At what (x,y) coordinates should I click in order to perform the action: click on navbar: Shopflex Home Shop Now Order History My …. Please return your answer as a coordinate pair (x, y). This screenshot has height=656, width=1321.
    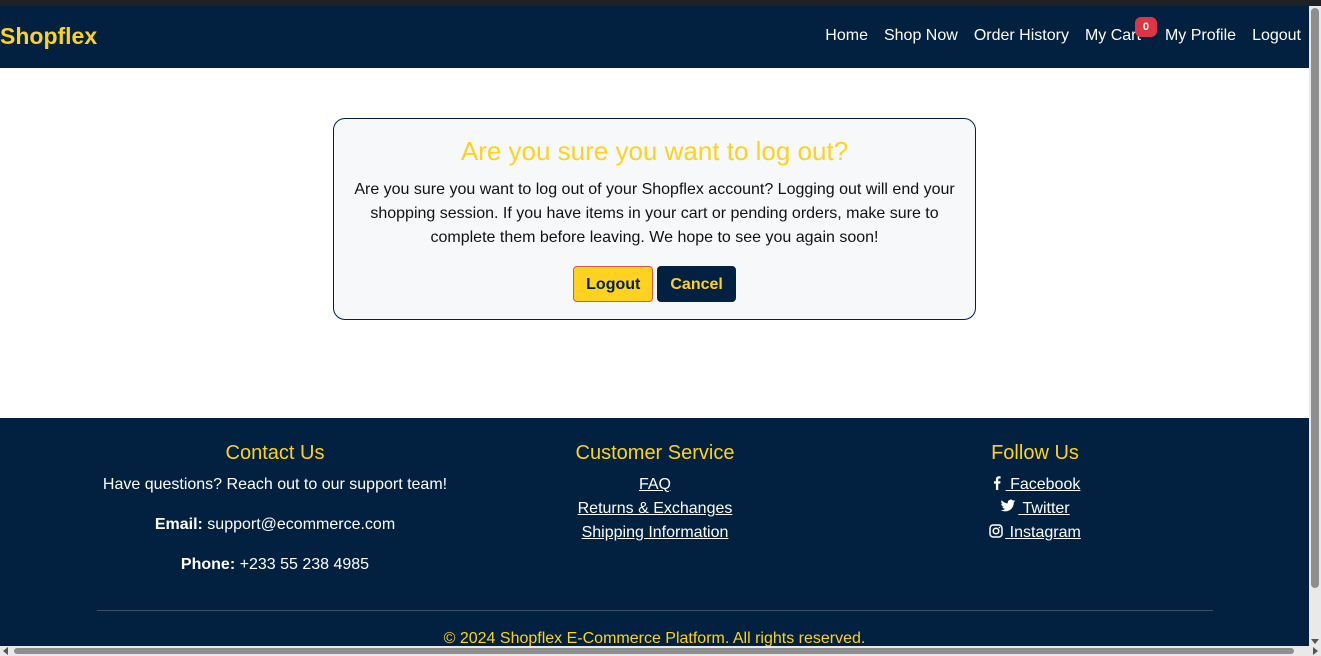
    Looking at the image, I should click on (654, 37).